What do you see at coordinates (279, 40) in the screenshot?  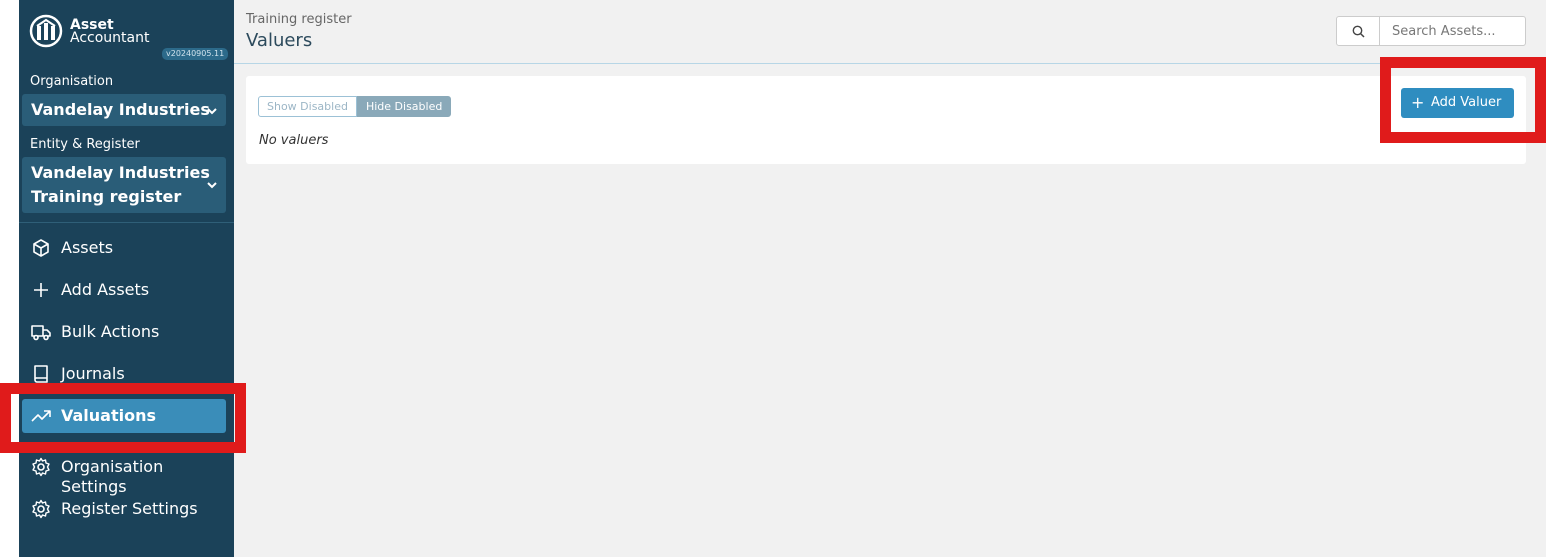 I see `page-title: Valuers` at bounding box center [279, 40].